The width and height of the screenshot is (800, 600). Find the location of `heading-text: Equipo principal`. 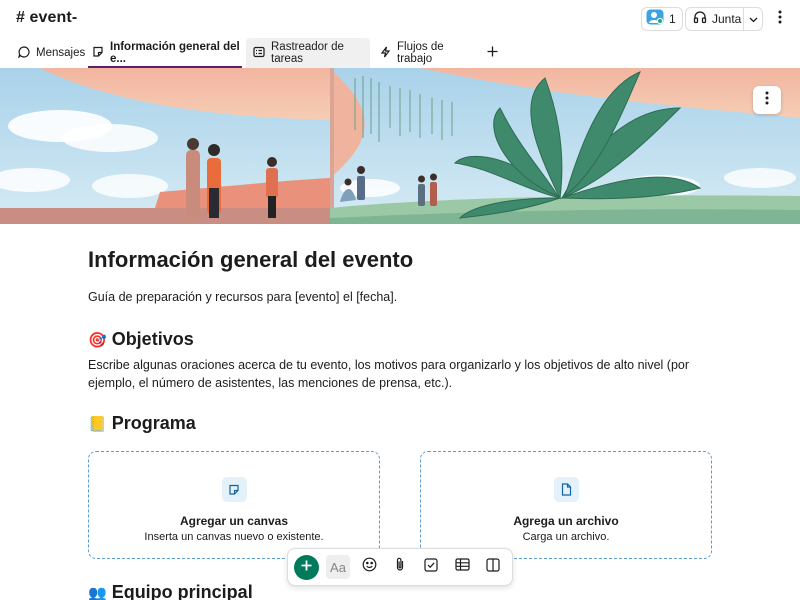

heading-text: Equipo principal is located at coordinates (182, 591).